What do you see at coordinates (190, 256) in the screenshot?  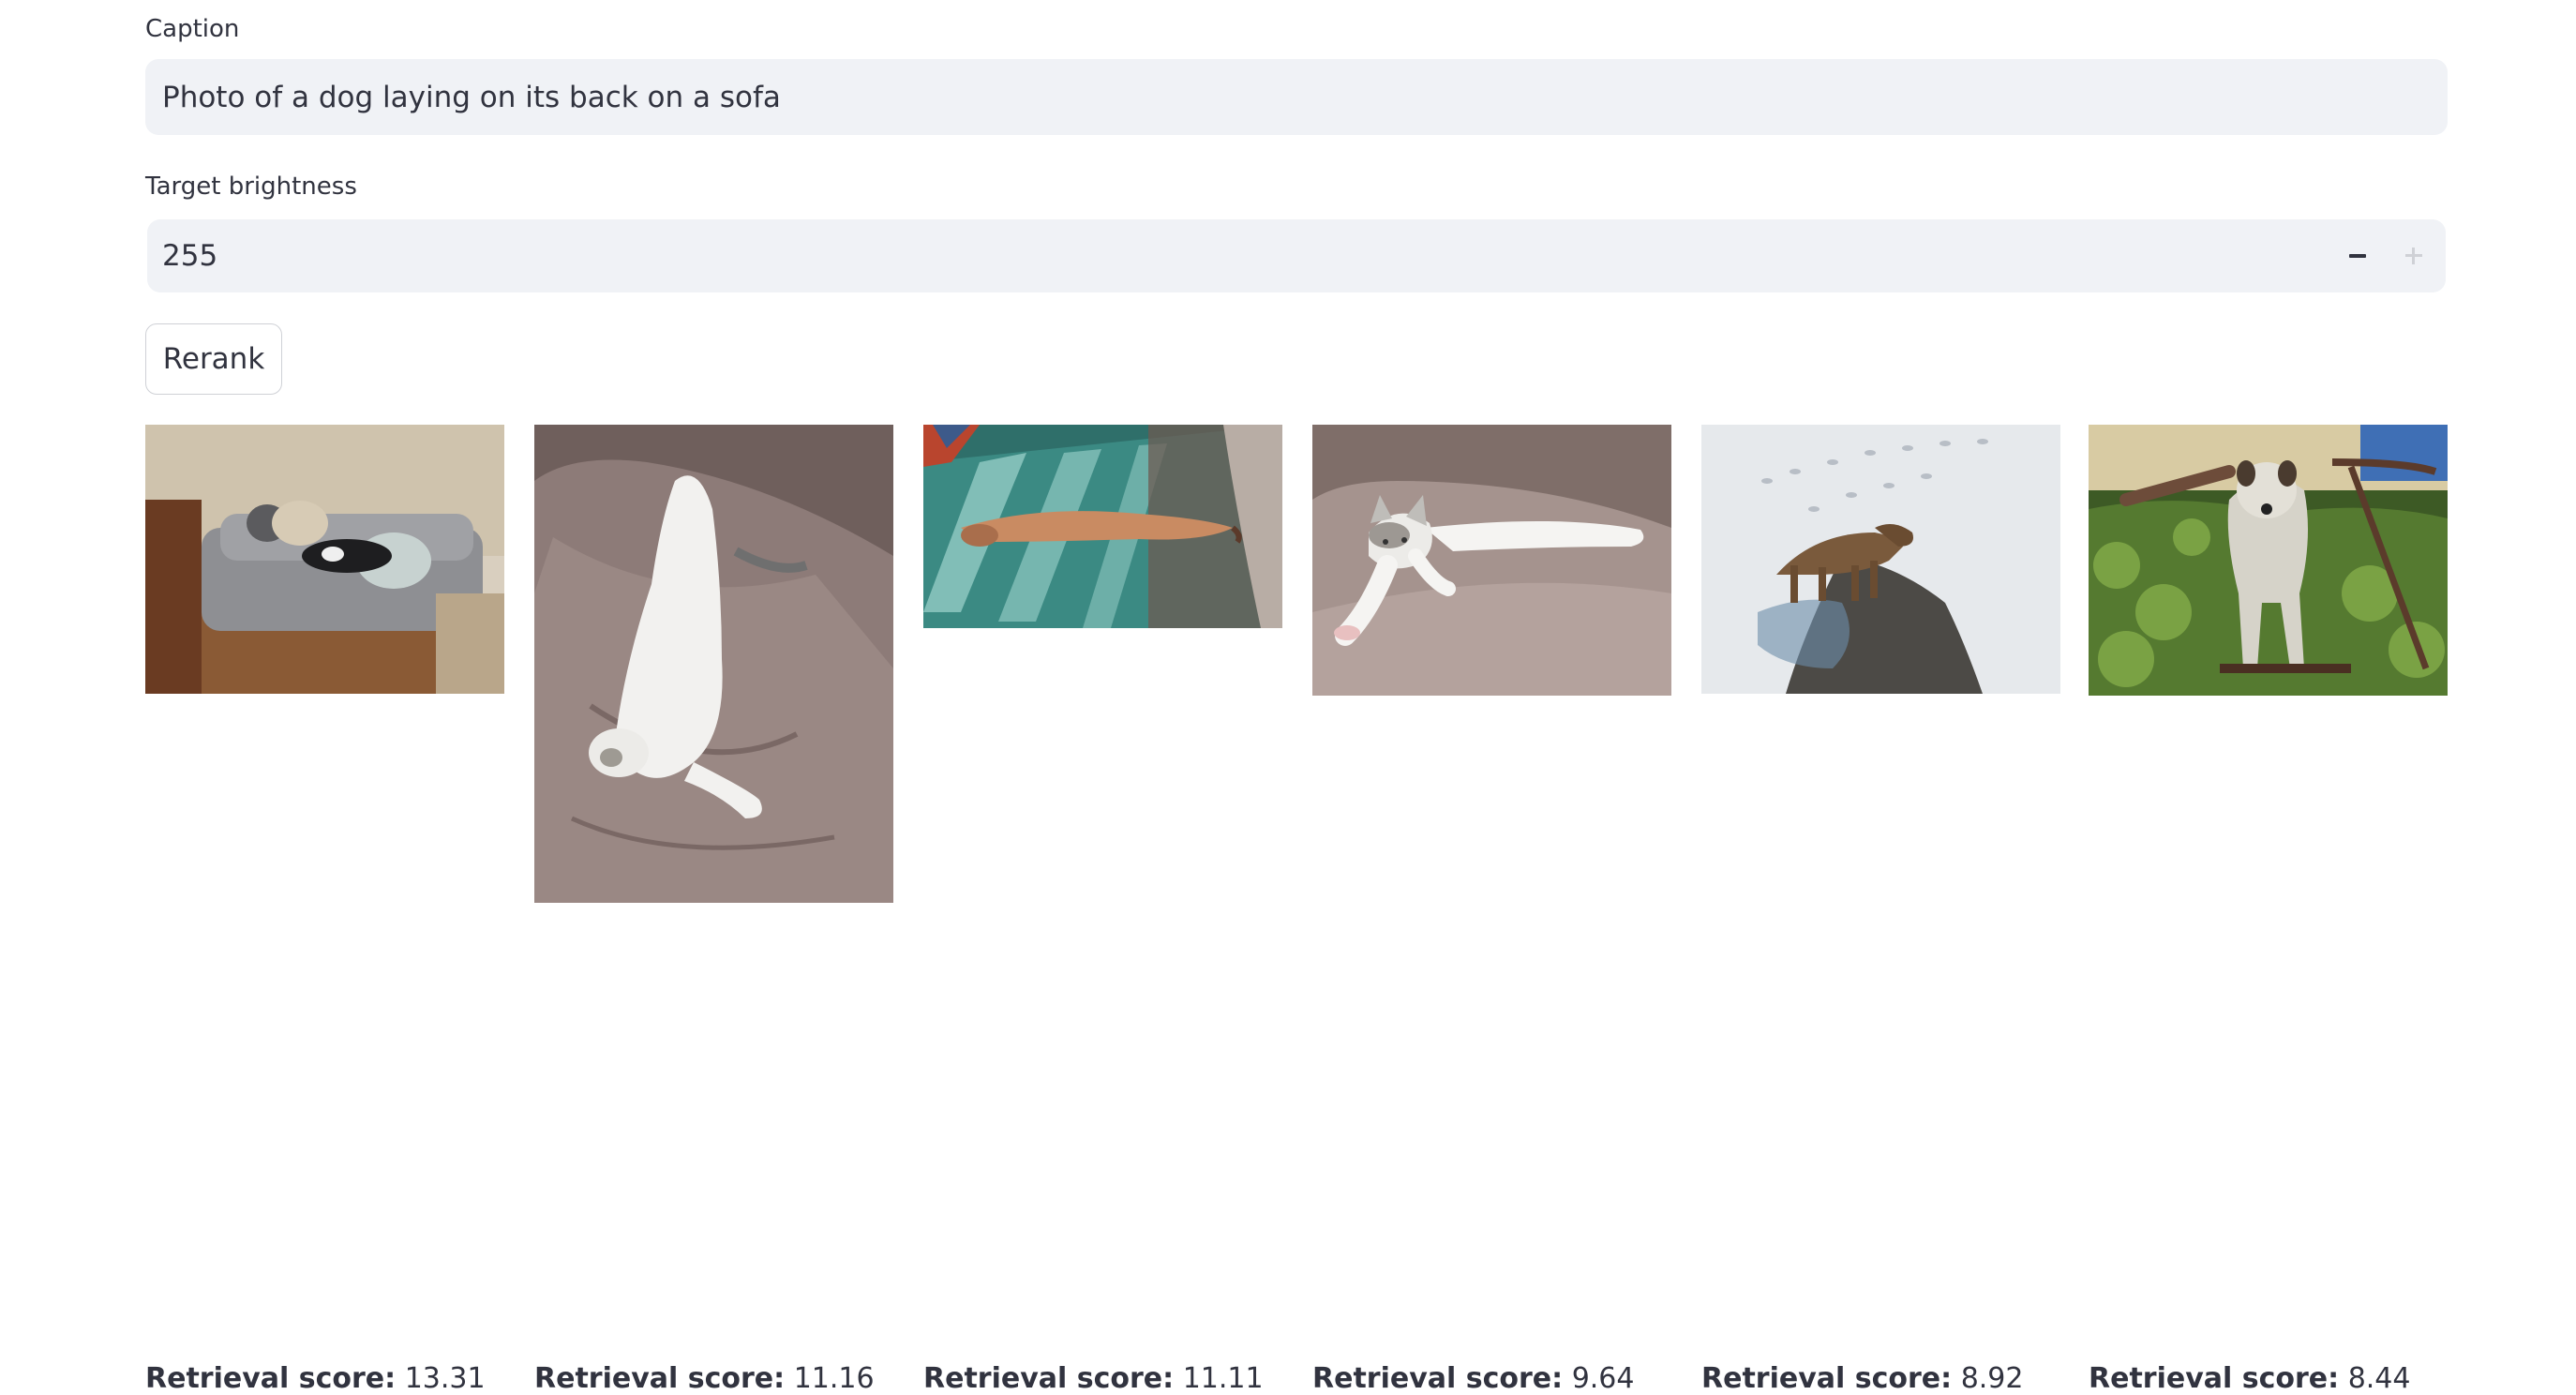 I see `target-brightness-value: 255` at bounding box center [190, 256].